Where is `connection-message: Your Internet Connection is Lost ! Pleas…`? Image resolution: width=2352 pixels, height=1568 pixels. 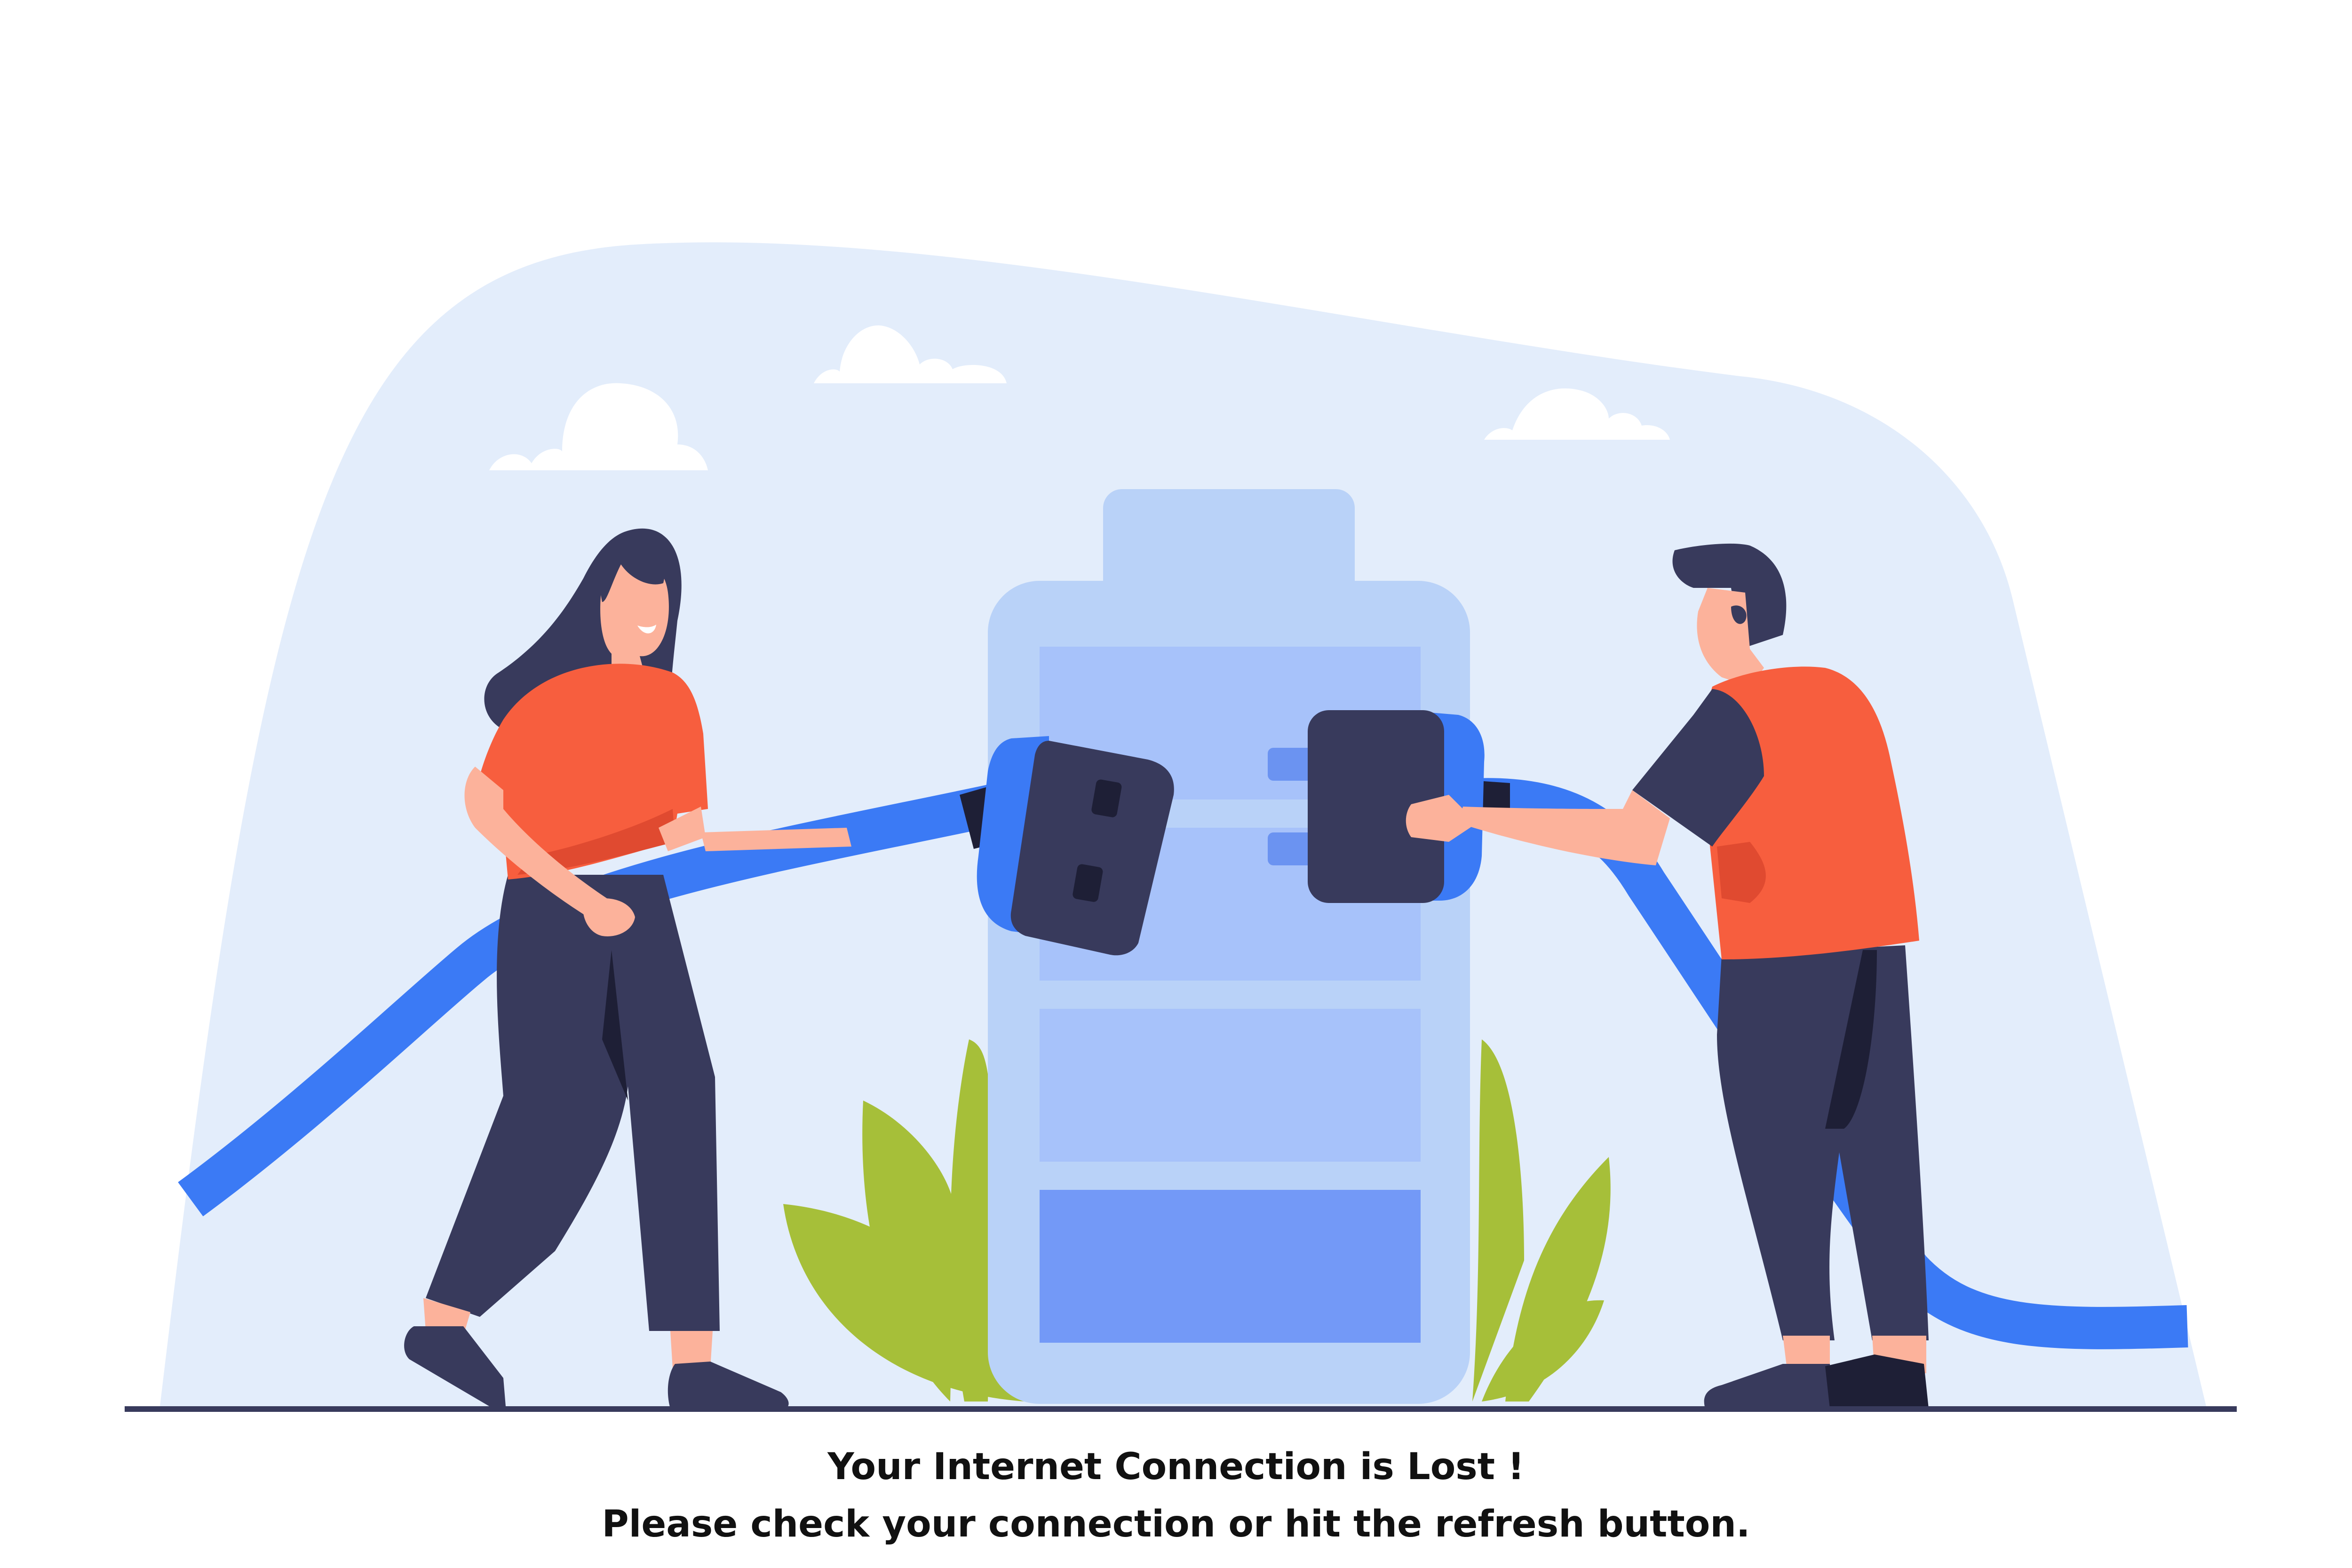 connection-message: Your Internet Connection is Lost ! Pleas… is located at coordinates (1176, 1503).